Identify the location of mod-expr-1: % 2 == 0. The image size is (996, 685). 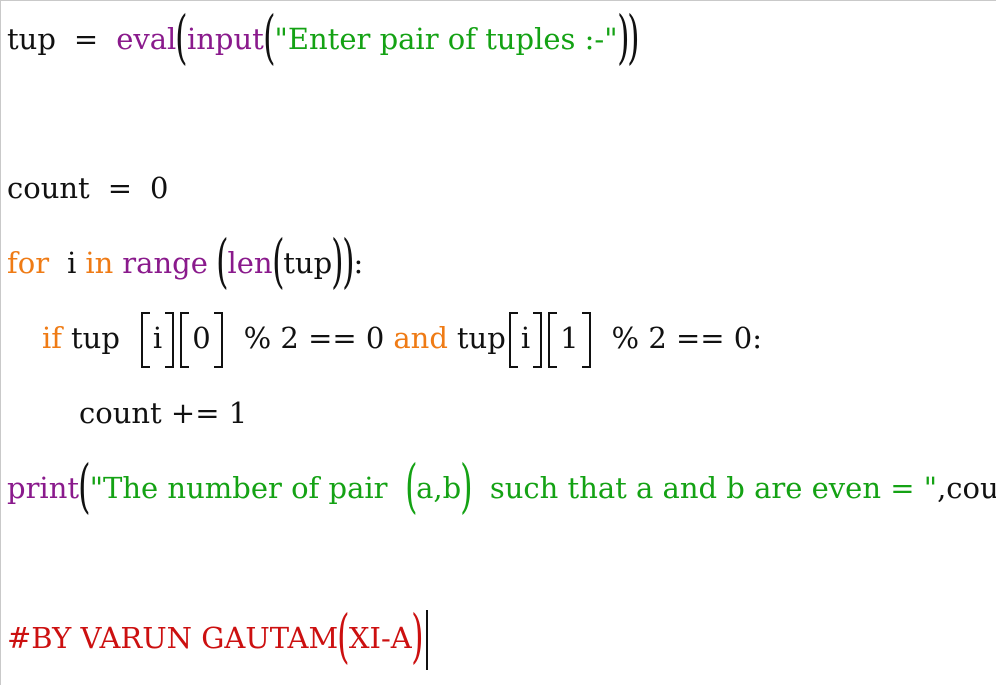
(314, 338).